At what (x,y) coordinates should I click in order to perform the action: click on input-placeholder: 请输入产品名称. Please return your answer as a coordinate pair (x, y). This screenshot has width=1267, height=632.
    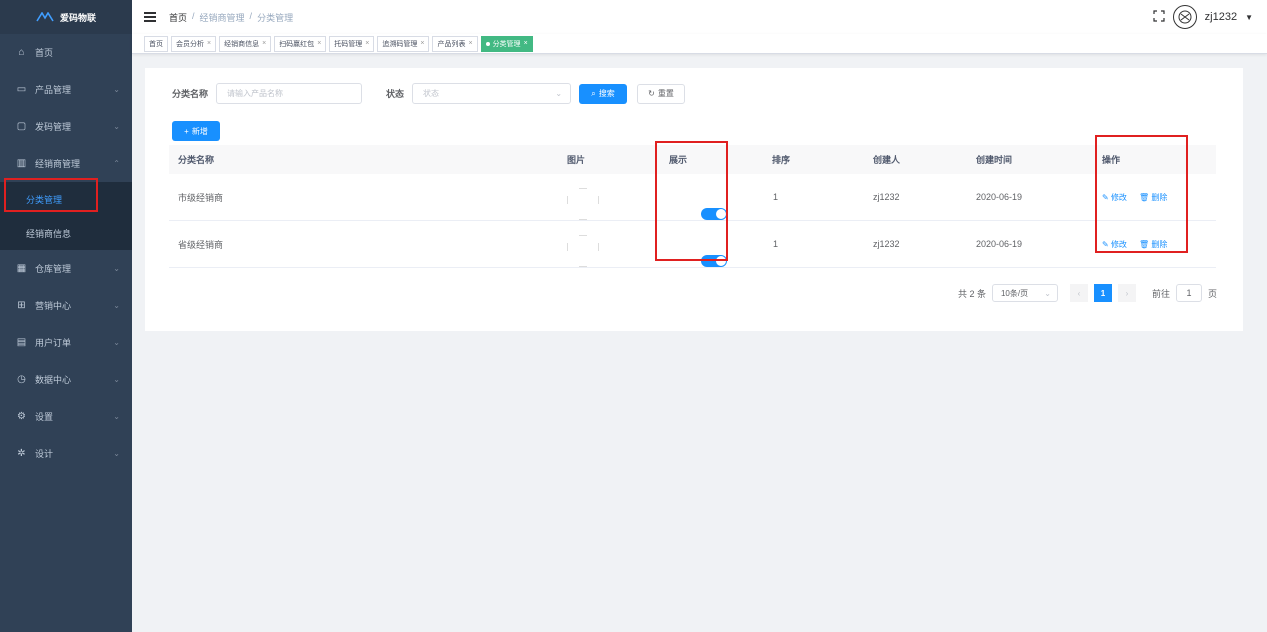
    Looking at the image, I should click on (255, 93).